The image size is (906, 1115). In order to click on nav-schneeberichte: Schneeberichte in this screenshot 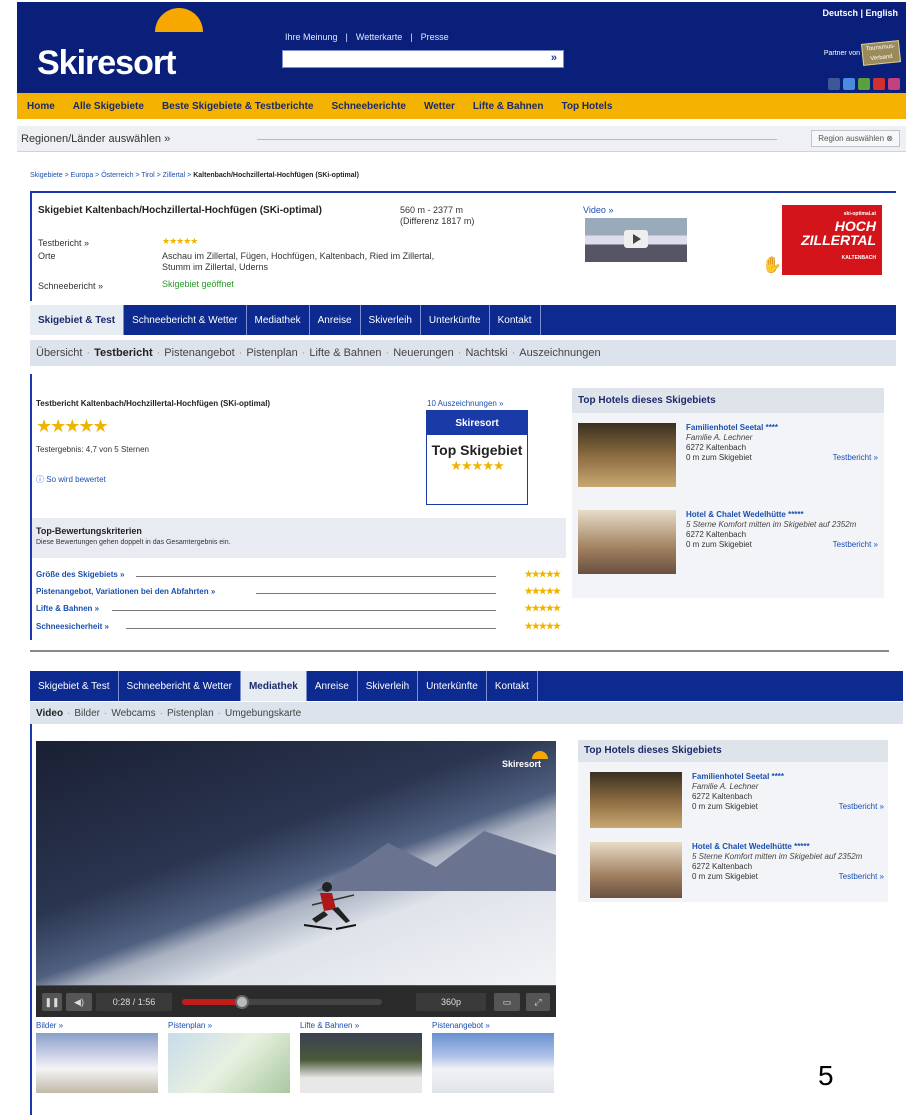, I will do `click(368, 106)`.